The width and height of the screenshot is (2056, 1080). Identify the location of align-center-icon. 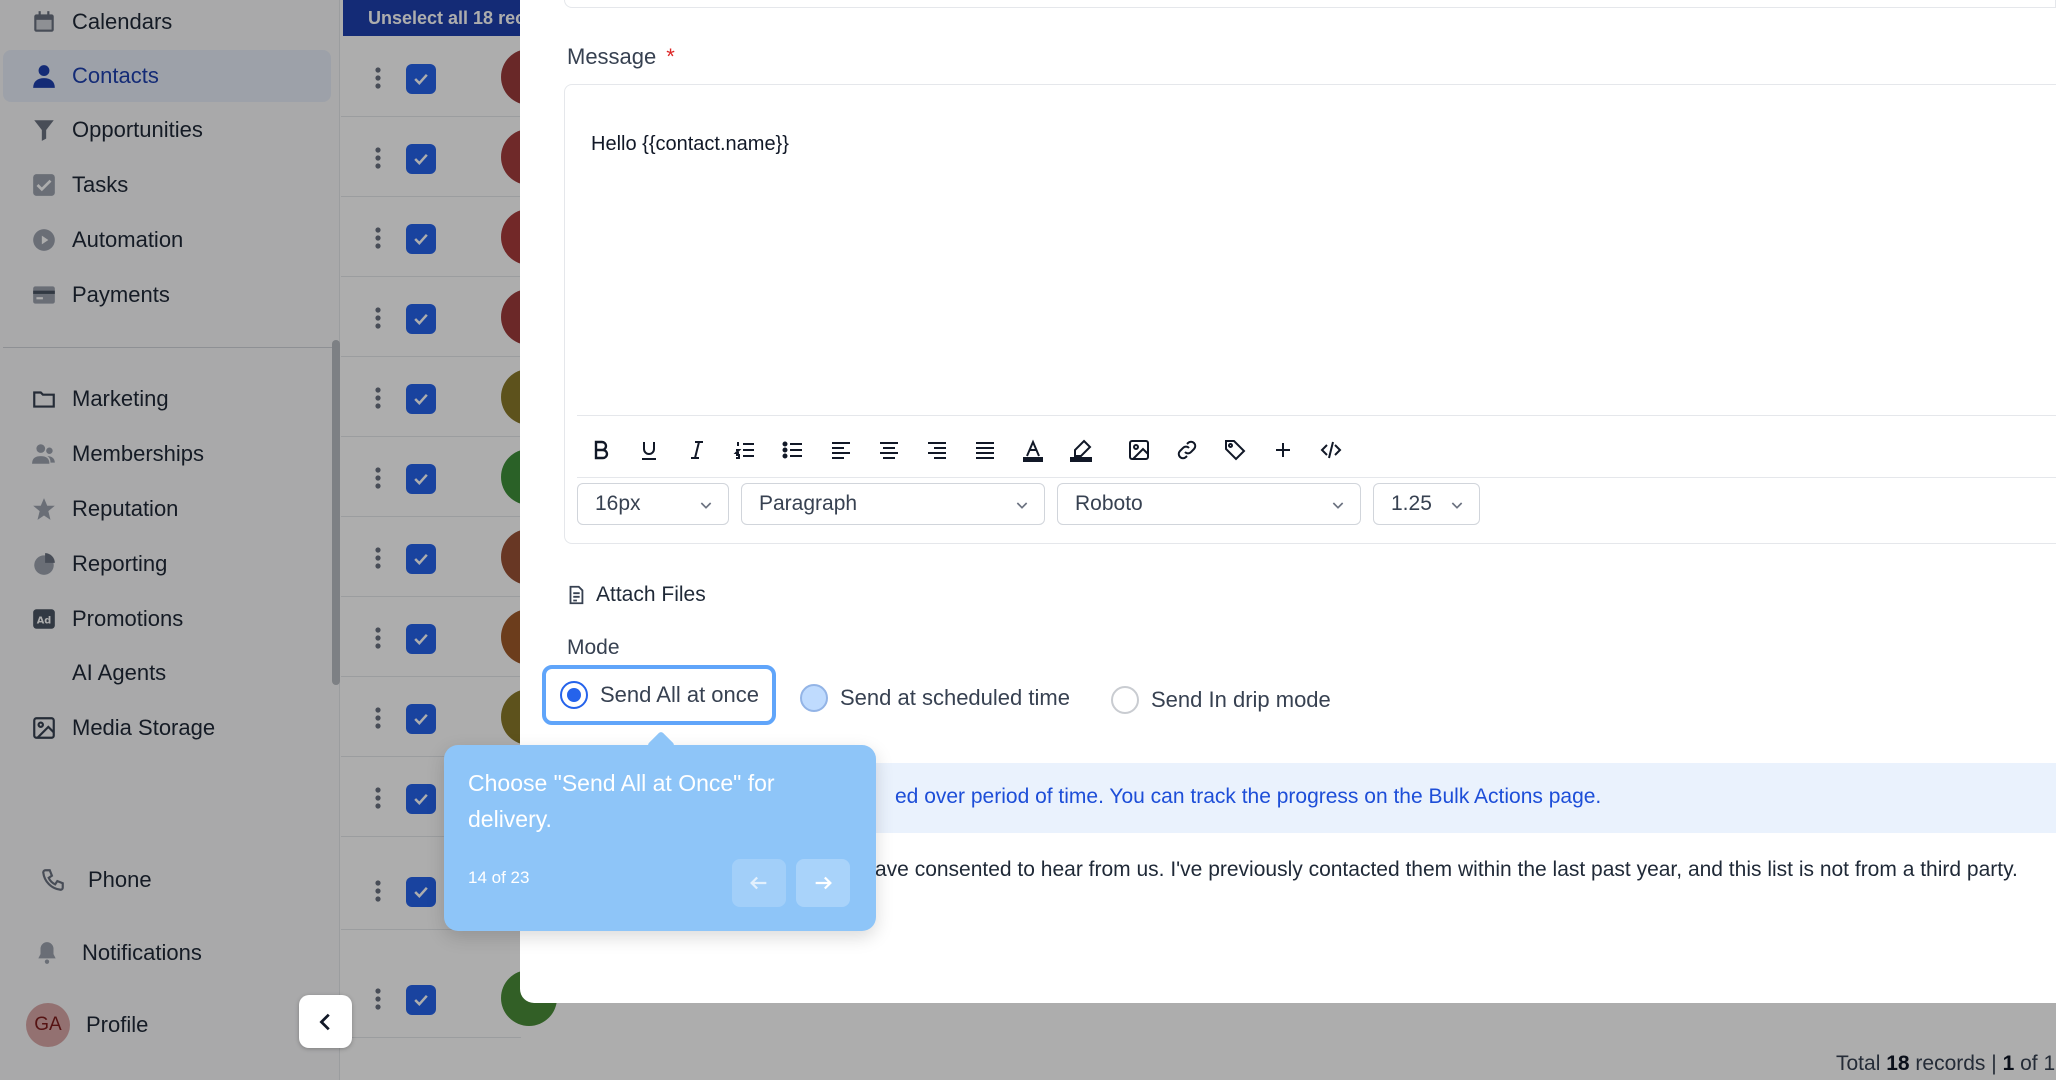
(889, 450).